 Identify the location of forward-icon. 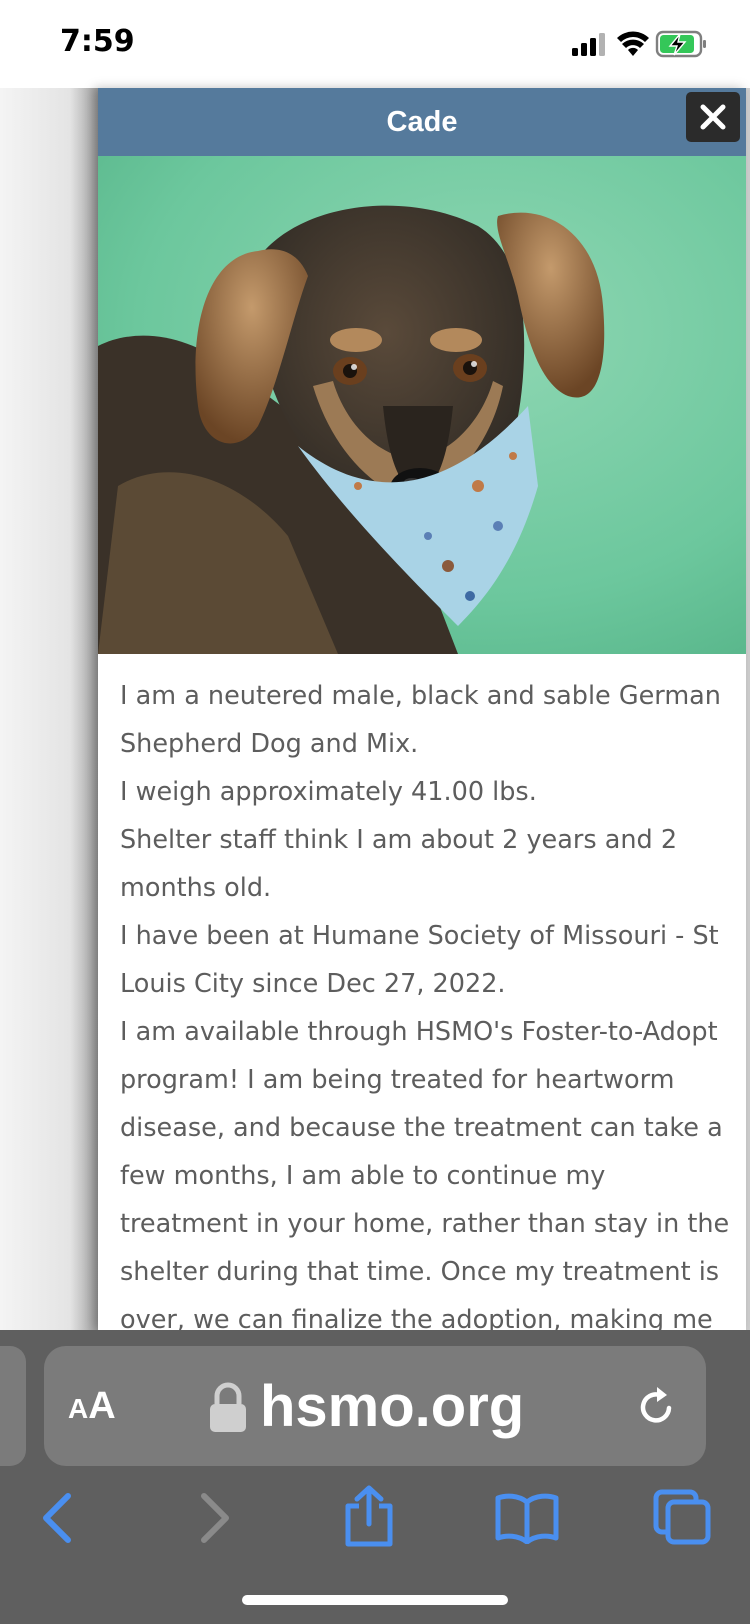
(216, 1518).